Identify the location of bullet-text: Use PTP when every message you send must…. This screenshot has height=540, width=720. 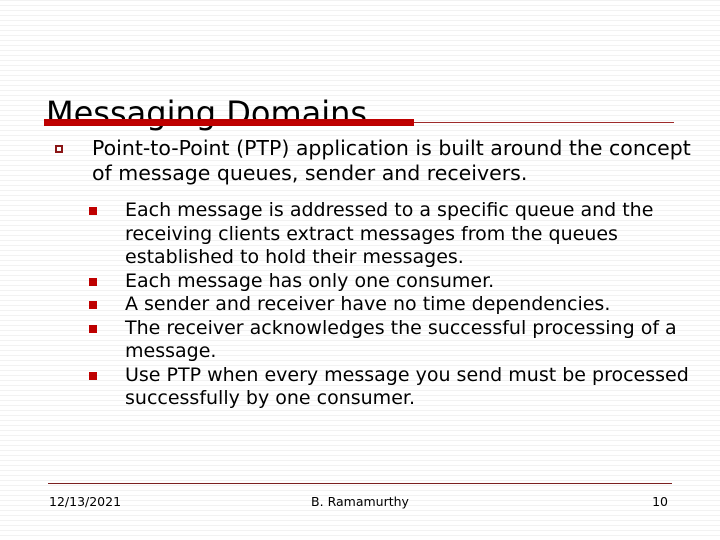
(407, 386).